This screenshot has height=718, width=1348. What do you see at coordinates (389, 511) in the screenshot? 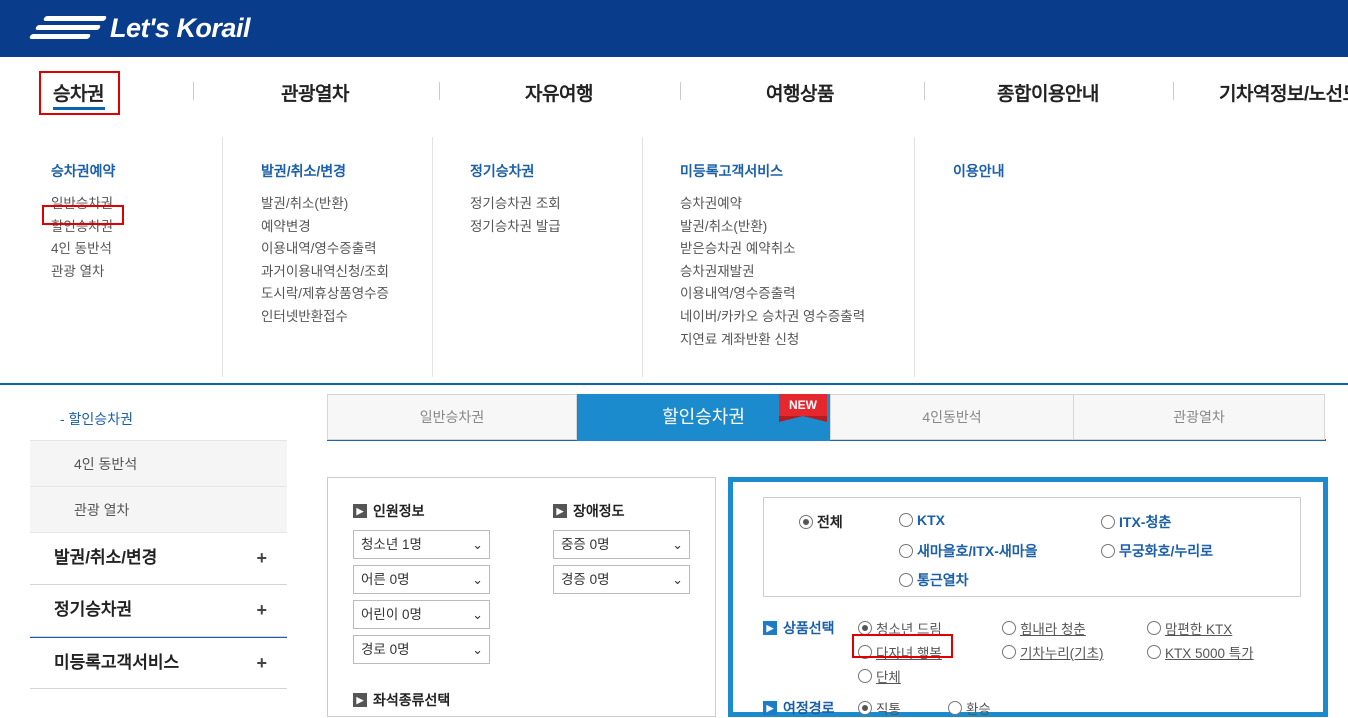
I see `people-title: ▶ 인원정보` at bounding box center [389, 511].